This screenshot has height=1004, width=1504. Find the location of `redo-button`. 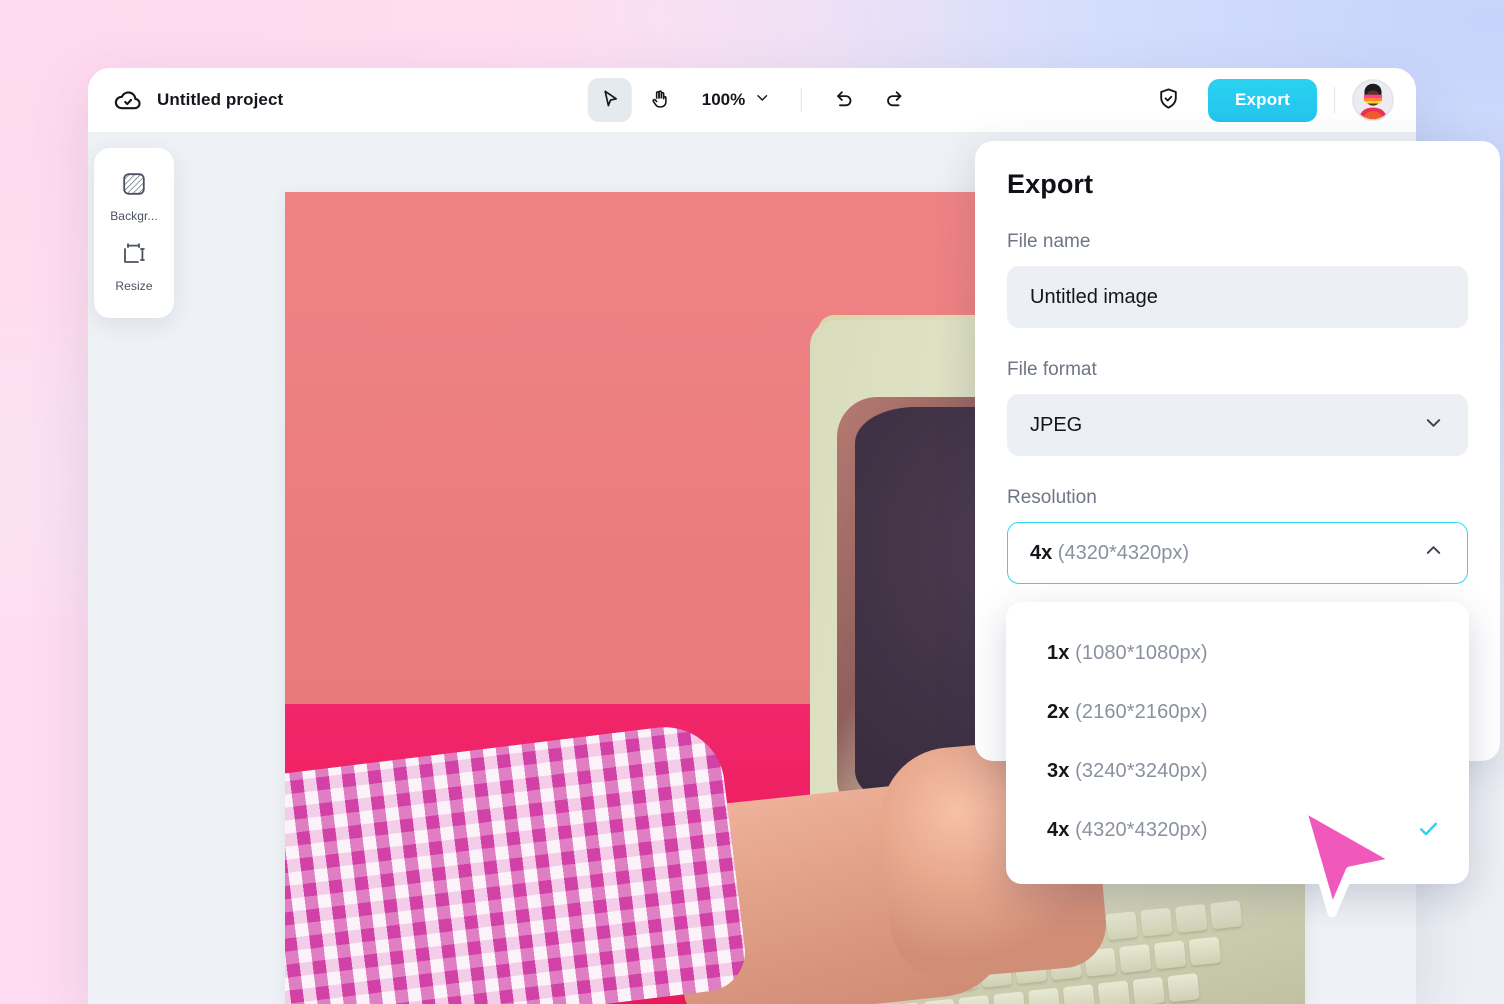

redo-button is located at coordinates (894, 100).